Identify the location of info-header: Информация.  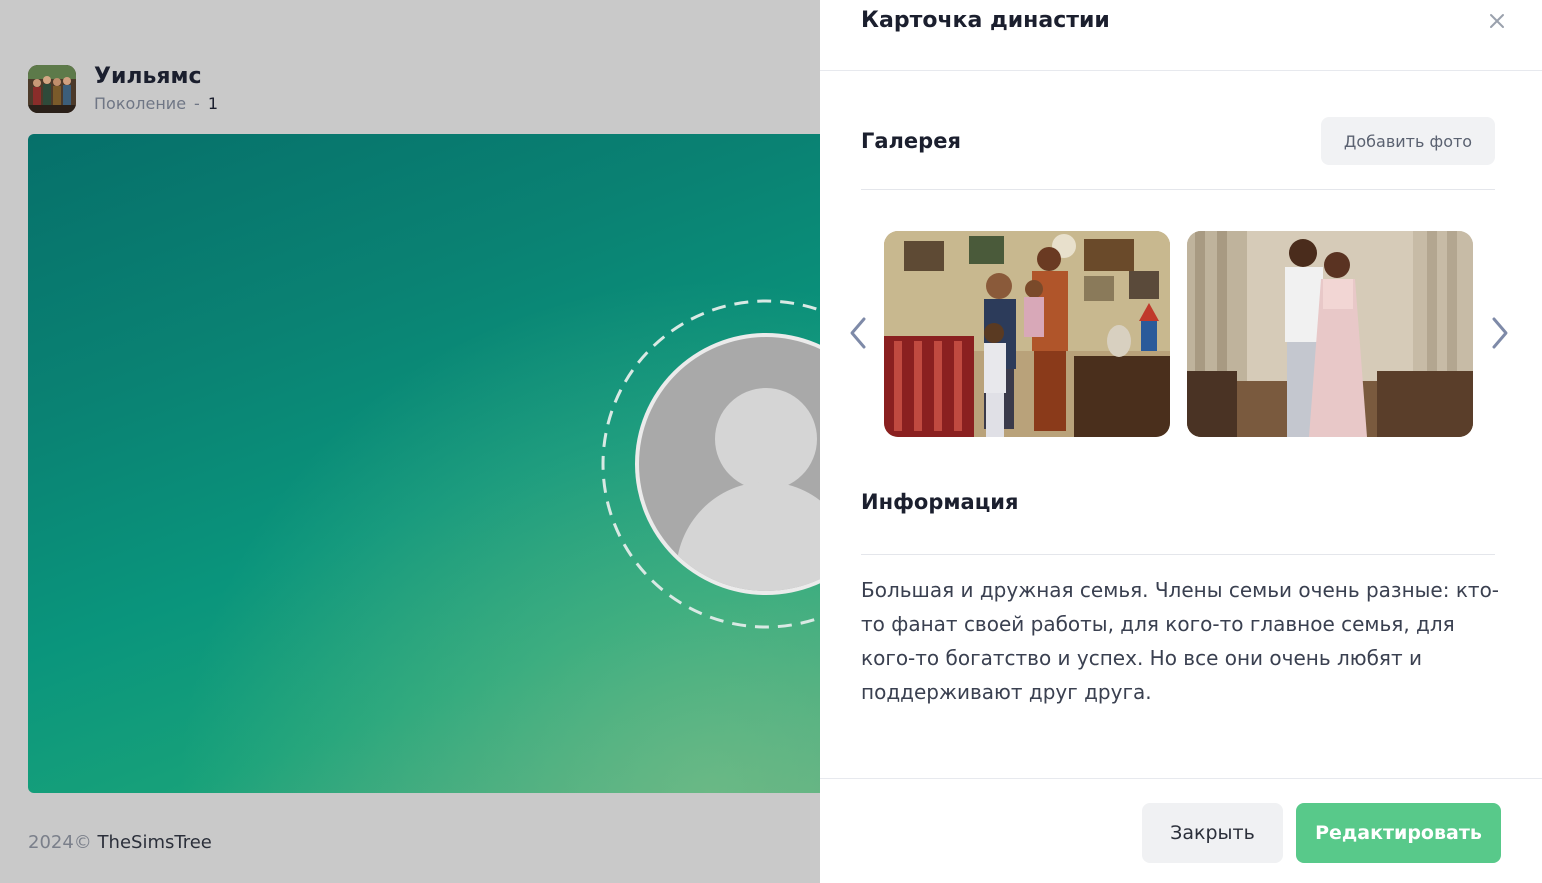
(1178, 502).